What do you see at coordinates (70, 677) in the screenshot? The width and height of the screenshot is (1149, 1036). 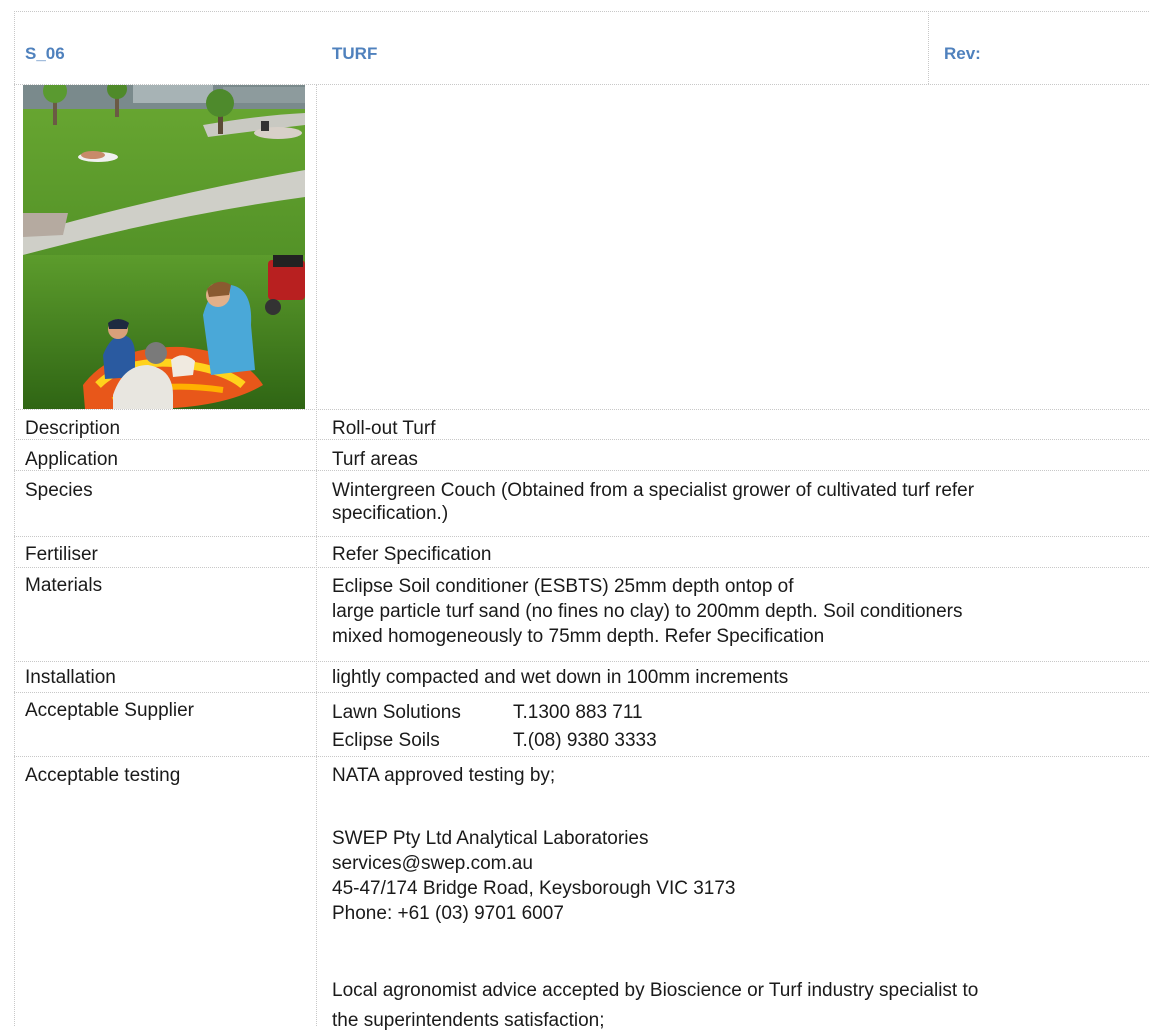 I see `installation-label: Installation` at bounding box center [70, 677].